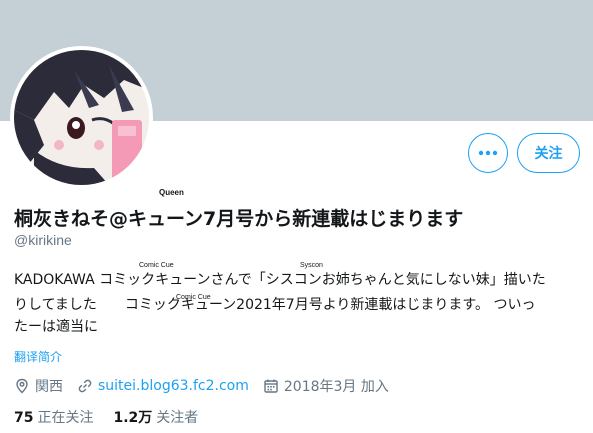 This screenshot has height=433, width=593. I want to click on translate-bio-link: 翻译简介, so click(38, 356).